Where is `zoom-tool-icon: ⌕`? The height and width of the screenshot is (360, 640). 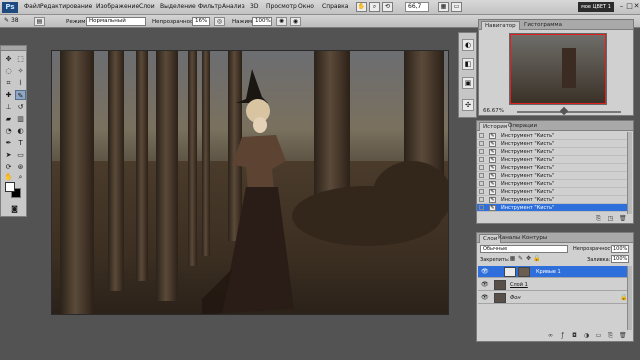
zoom-tool-icon: ⌕ is located at coordinates (20, 177).